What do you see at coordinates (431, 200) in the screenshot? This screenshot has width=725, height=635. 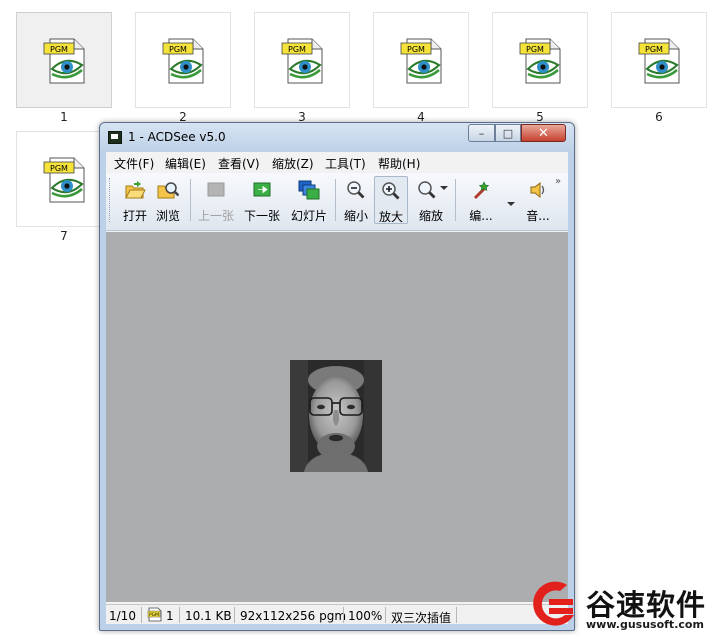 I see `zoom-button: 缩放` at bounding box center [431, 200].